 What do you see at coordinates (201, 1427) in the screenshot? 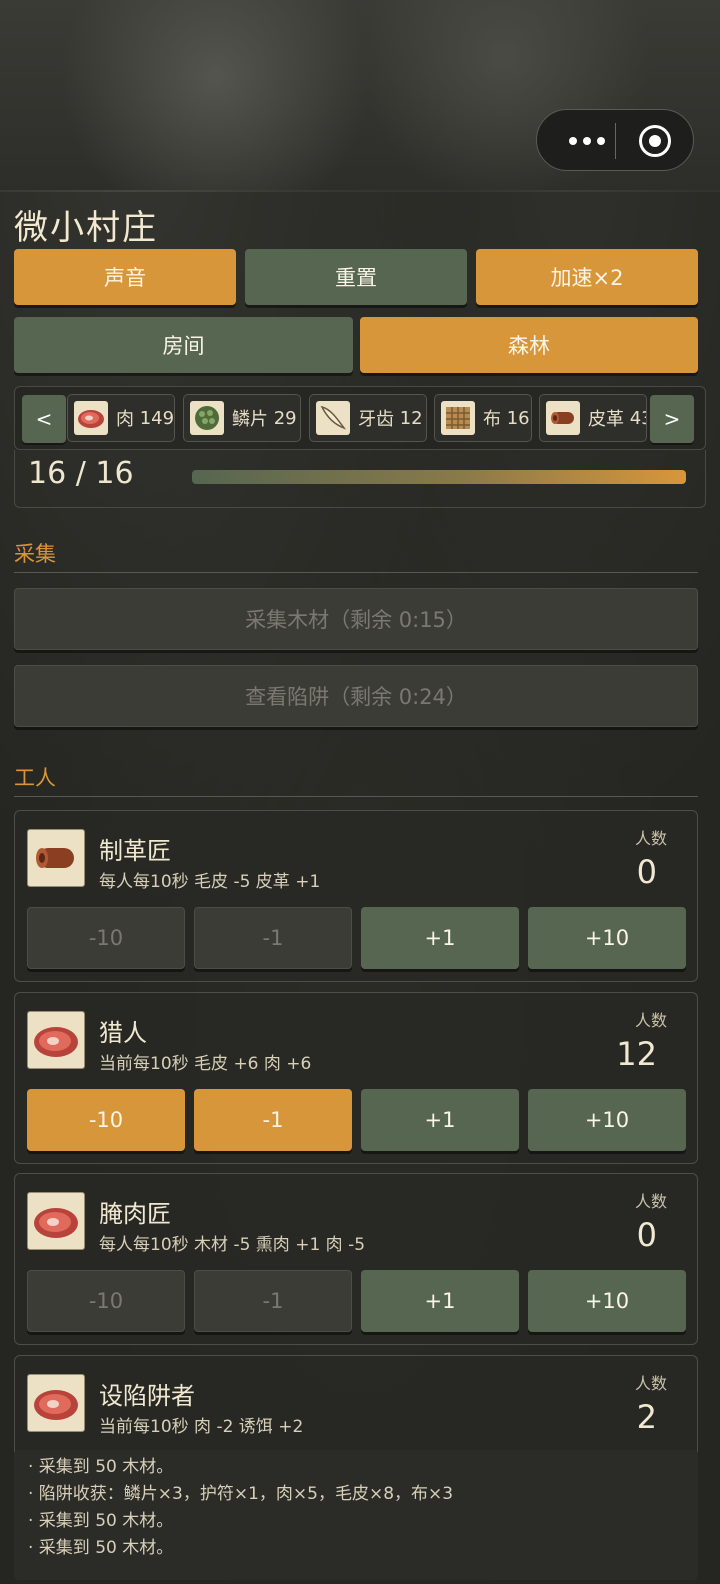
I see `worker-desc: 当前每10秒 肉 -2 诱饵 +2` at bounding box center [201, 1427].